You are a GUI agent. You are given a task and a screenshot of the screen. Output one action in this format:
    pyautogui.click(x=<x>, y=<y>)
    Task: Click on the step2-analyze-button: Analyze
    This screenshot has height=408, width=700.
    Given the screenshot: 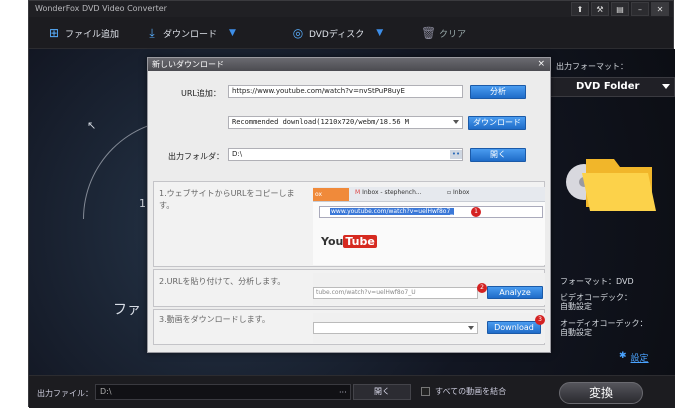 What is the action you would take?
    pyautogui.click(x=515, y=292)
    